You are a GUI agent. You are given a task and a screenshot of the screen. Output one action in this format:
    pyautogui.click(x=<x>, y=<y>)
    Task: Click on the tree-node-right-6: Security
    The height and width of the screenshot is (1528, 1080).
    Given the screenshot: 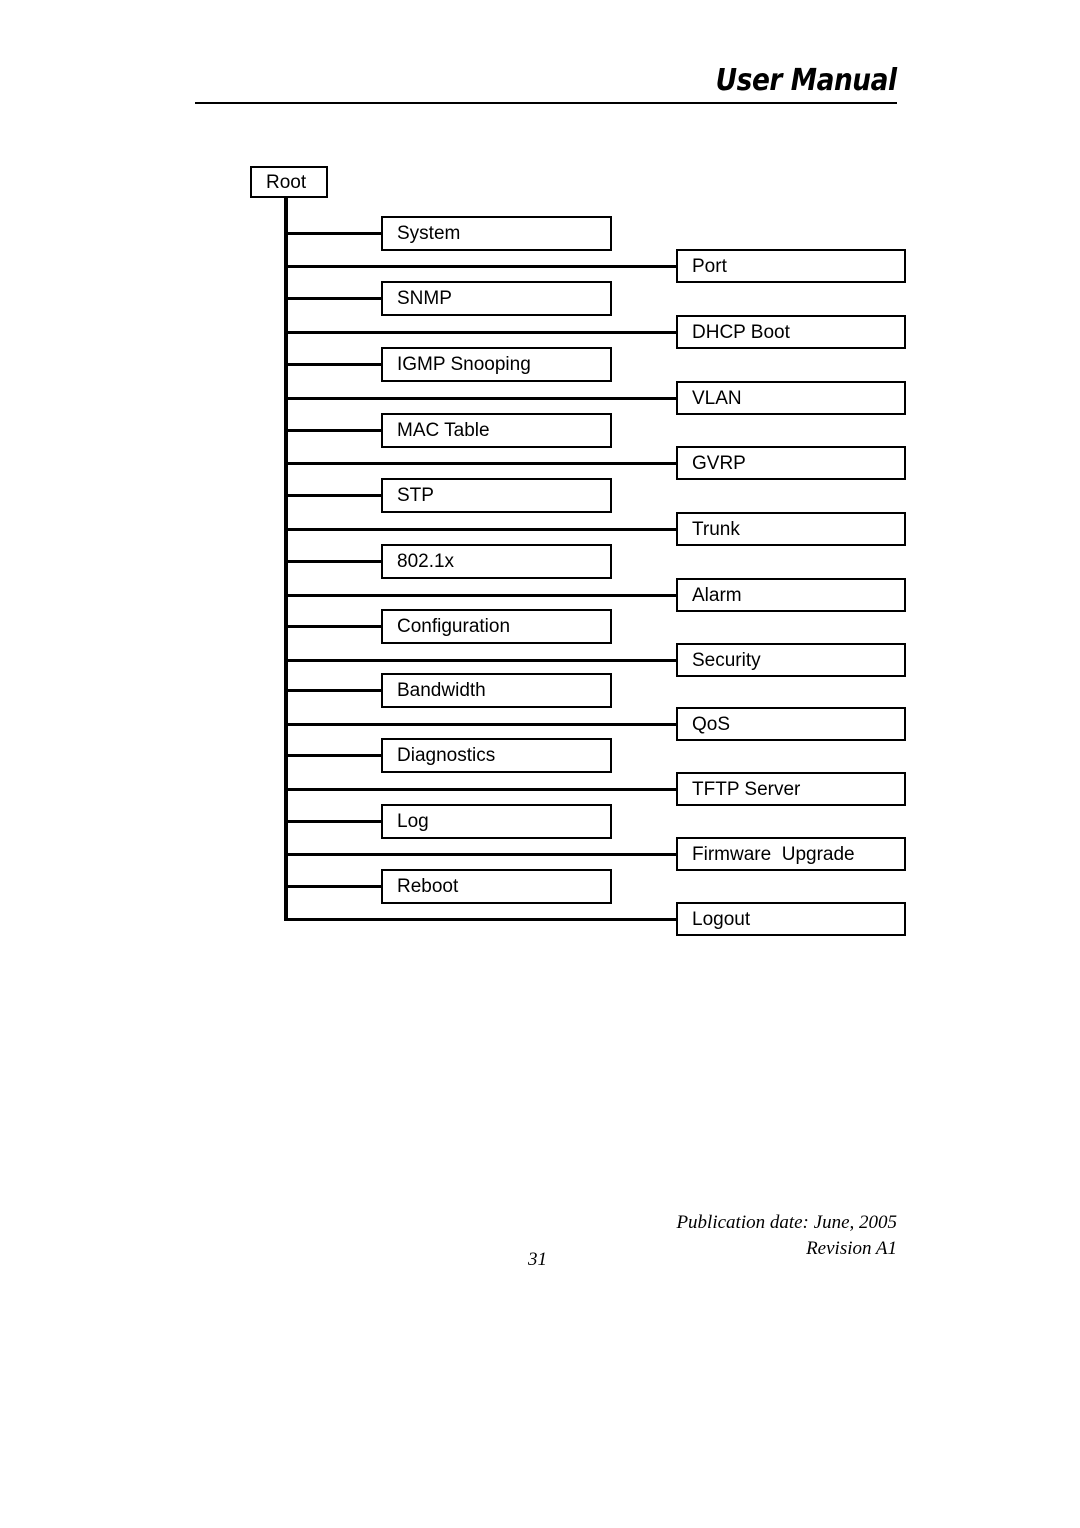 What is the action you would take?
    pyautogui.click(x=791, y=660)
    